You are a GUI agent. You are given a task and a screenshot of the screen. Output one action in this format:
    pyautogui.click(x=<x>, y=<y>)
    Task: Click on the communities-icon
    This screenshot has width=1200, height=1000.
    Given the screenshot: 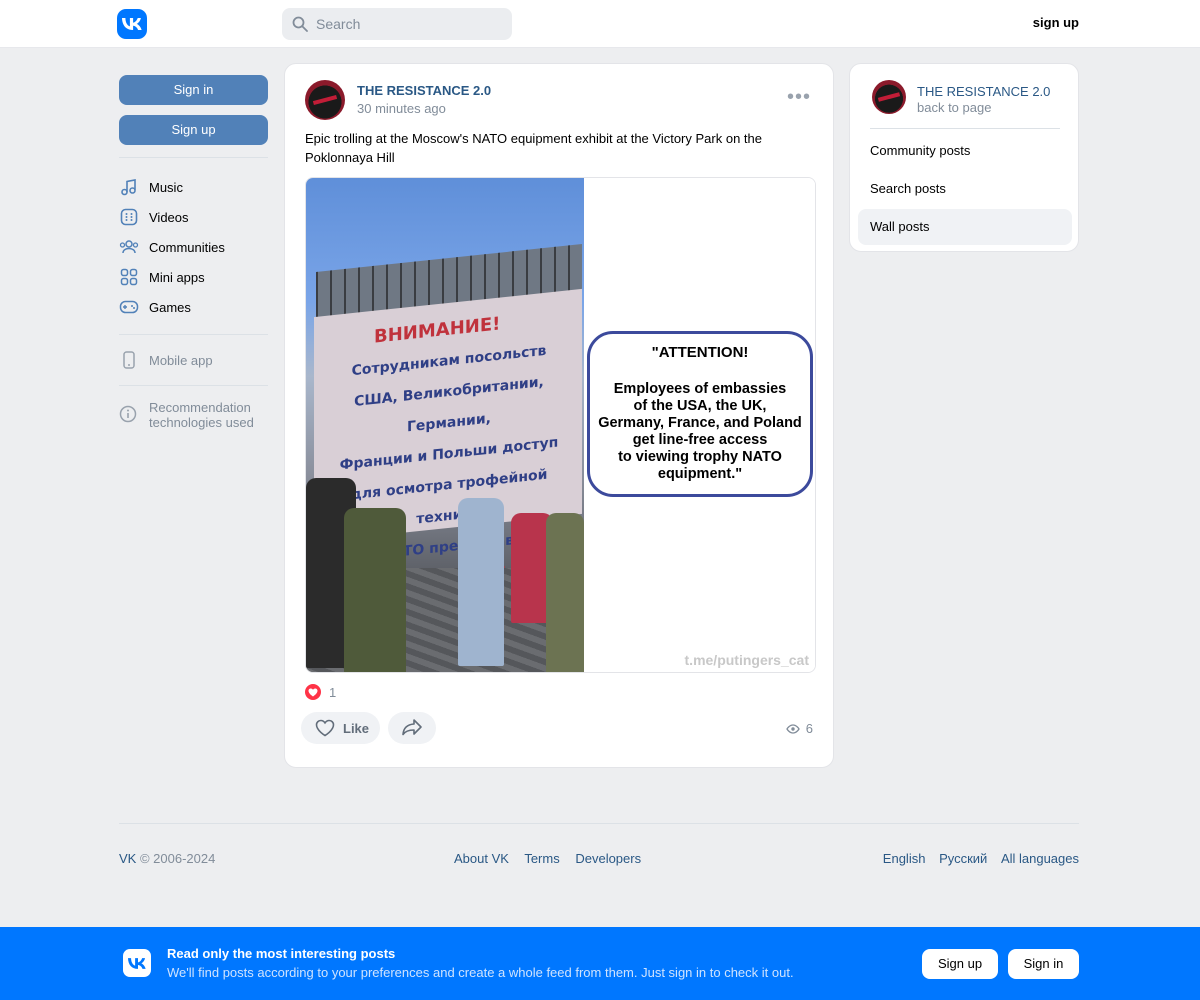 What is the action you would take?
    pyautogui.click(x=129, y=247)
    